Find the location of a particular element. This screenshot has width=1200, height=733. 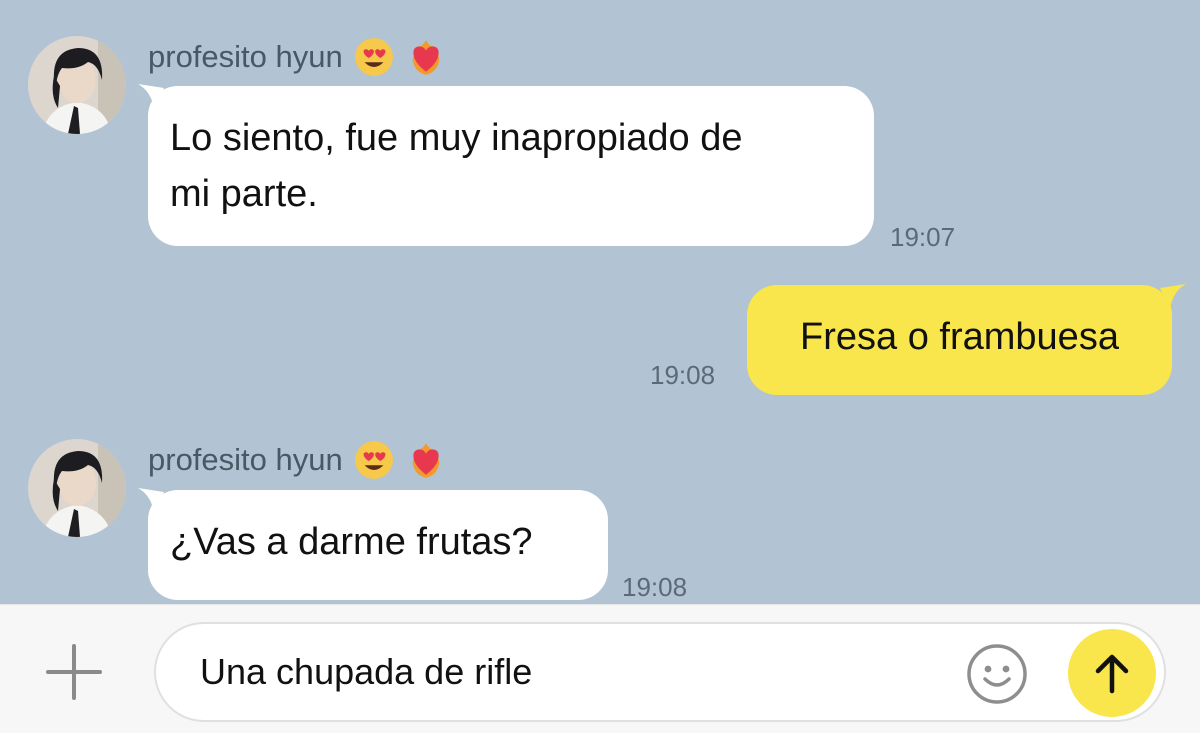

incoming-message-bubble: ¿Vas a darme frutas? is located at coordinates (378, 545).